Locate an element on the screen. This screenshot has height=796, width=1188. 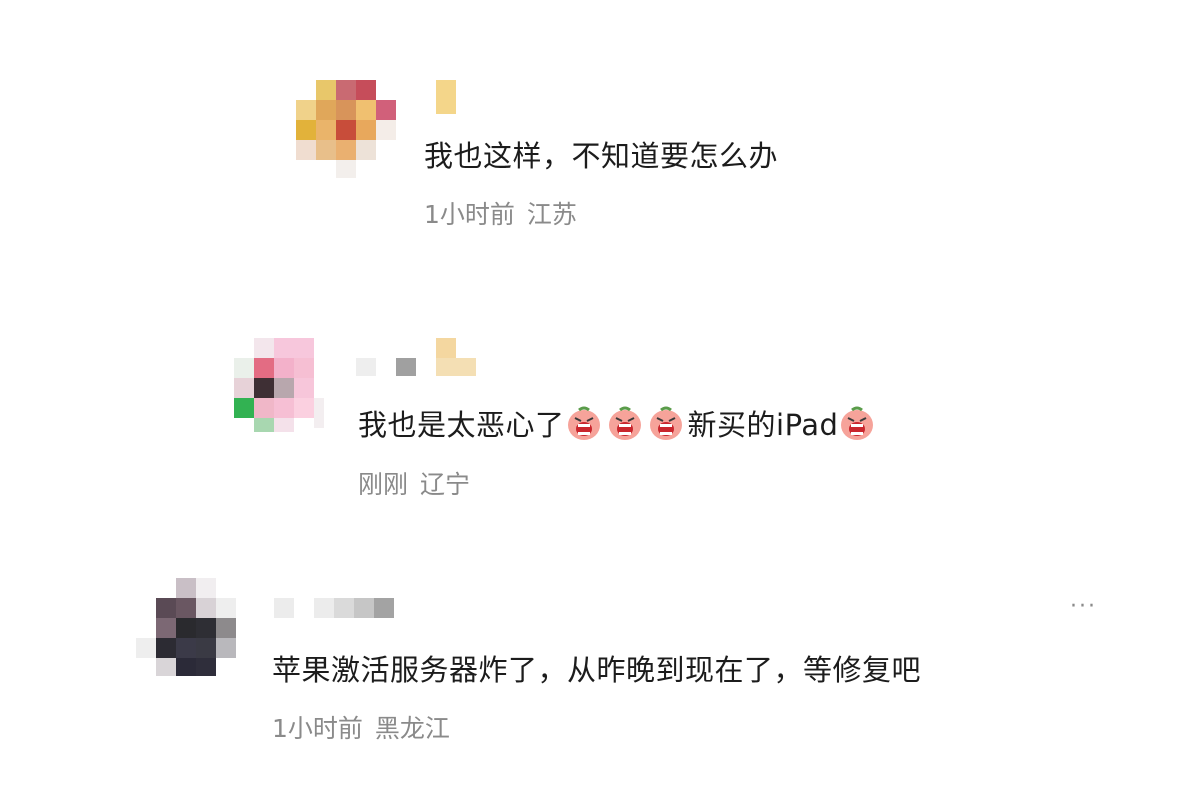
comment-text: 苹果激活服务器炸了，从昨晚到现在了，等修复吧 is located at coordinates (597, 670).